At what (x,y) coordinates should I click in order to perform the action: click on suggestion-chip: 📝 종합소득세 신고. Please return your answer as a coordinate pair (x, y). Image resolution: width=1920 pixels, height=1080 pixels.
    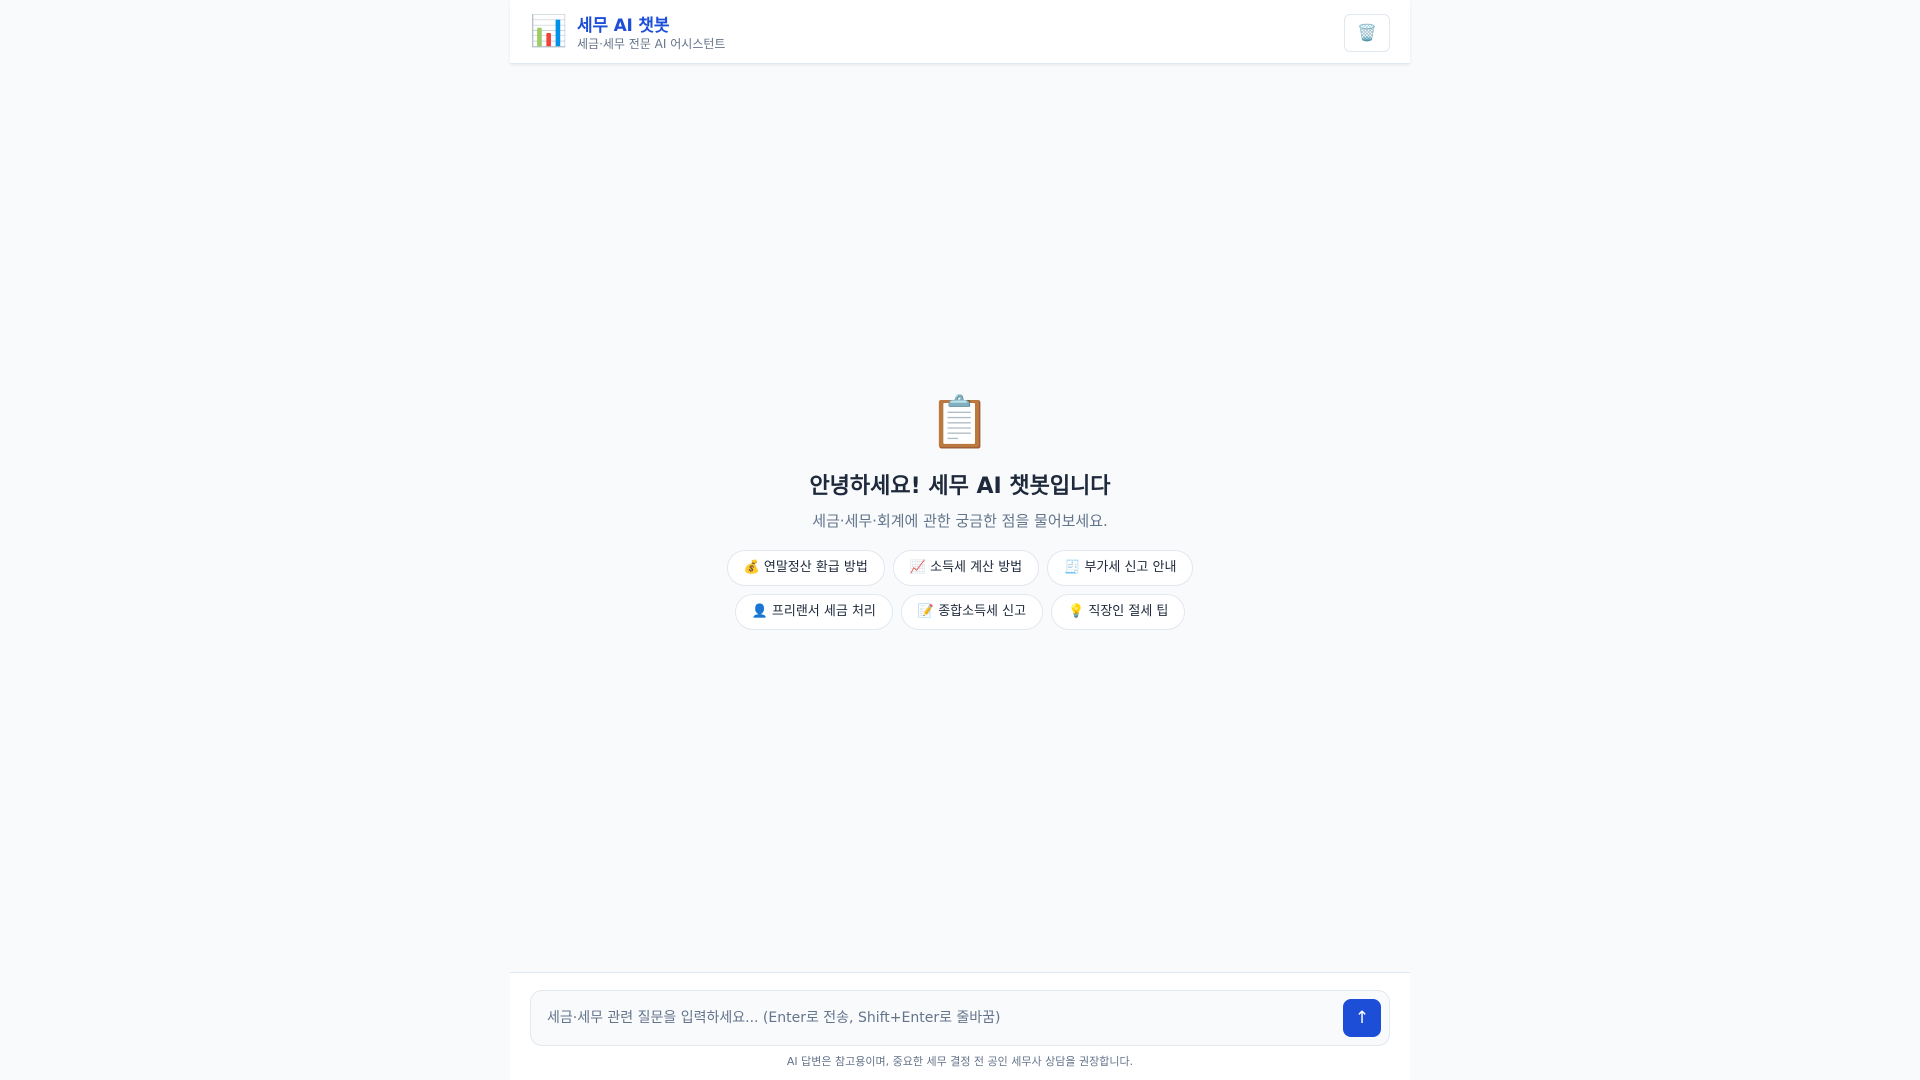
    Looking at the image, I should click on (972, 612).